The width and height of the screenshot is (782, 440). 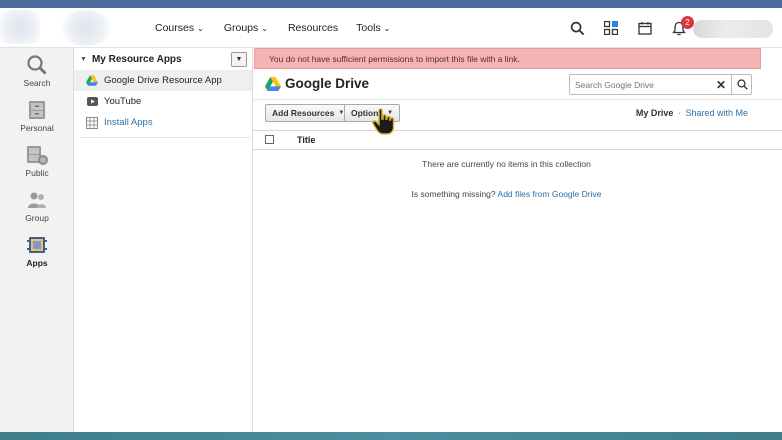 I want to click on left-rail: Search Personal Public Group Apps, so click(x=37, y=240).